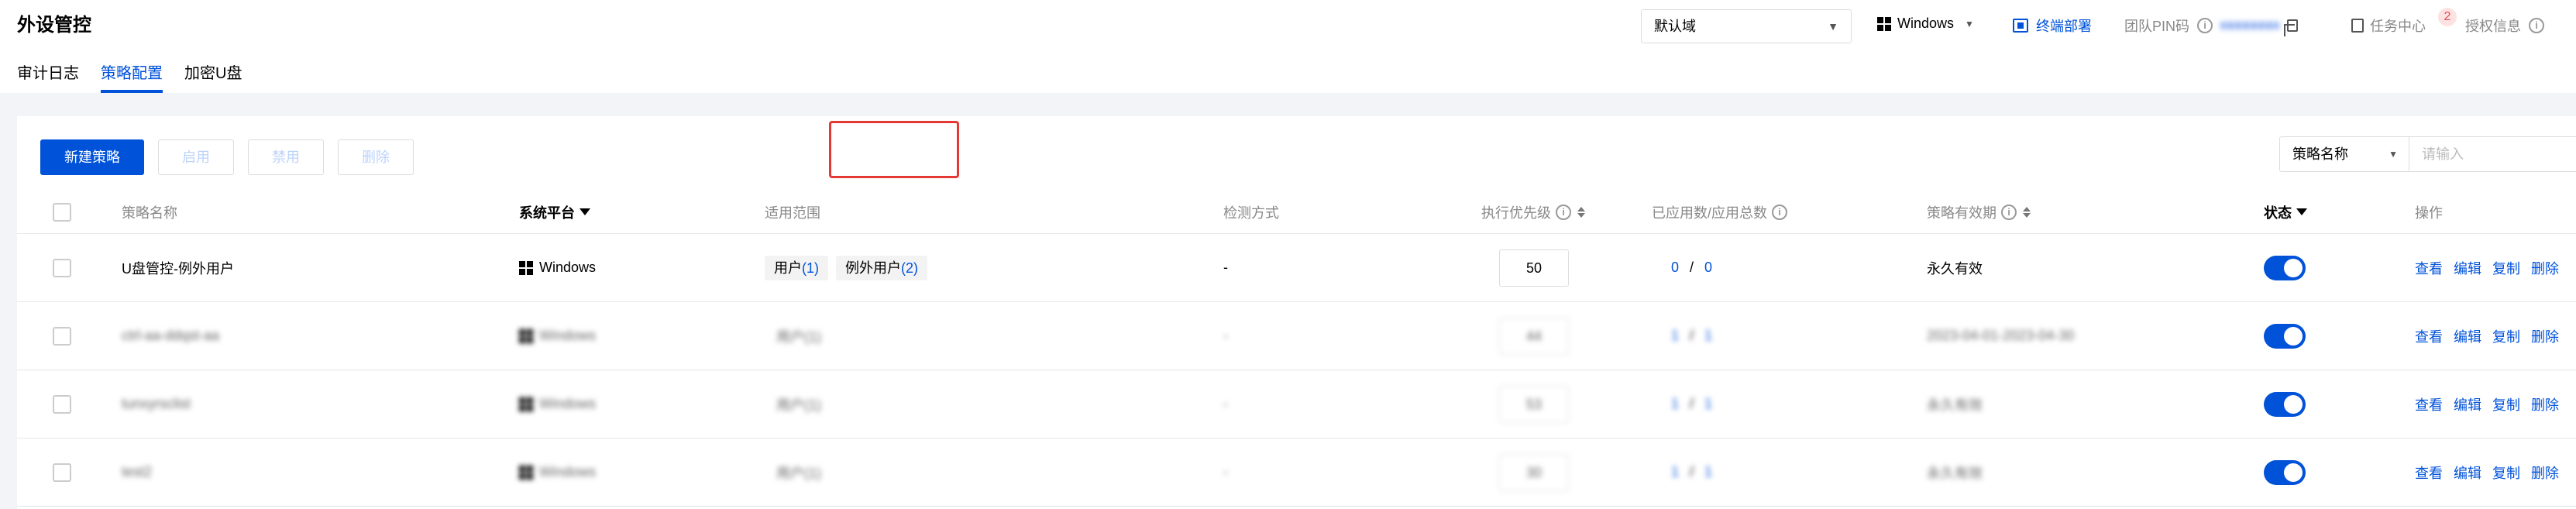  I want to click on delete-button: 删除, so click(376, 157).